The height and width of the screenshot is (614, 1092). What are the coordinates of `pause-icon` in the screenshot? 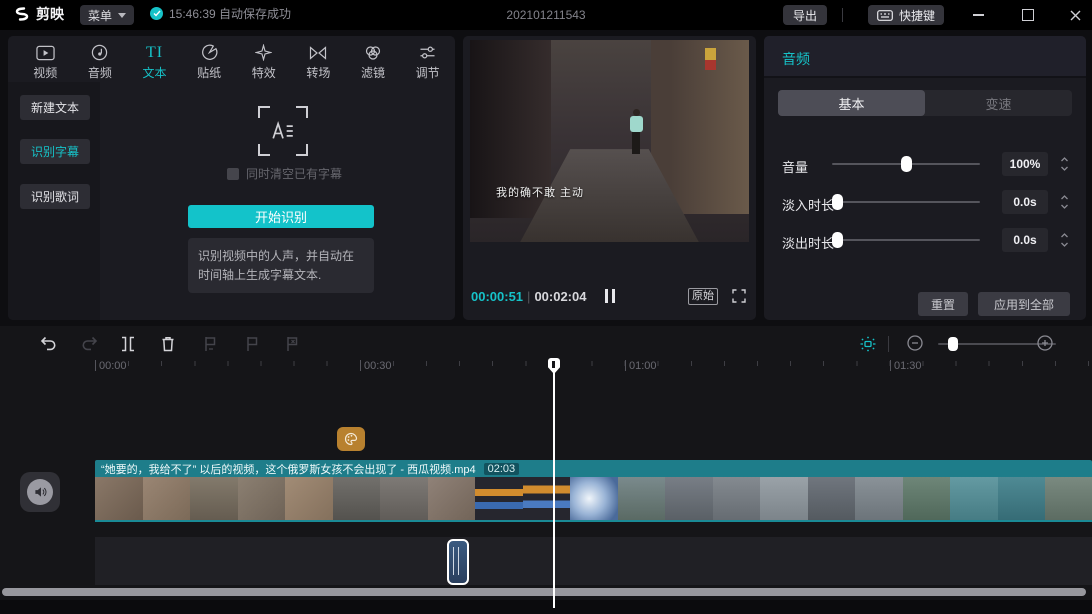 It's located at (606, 296).